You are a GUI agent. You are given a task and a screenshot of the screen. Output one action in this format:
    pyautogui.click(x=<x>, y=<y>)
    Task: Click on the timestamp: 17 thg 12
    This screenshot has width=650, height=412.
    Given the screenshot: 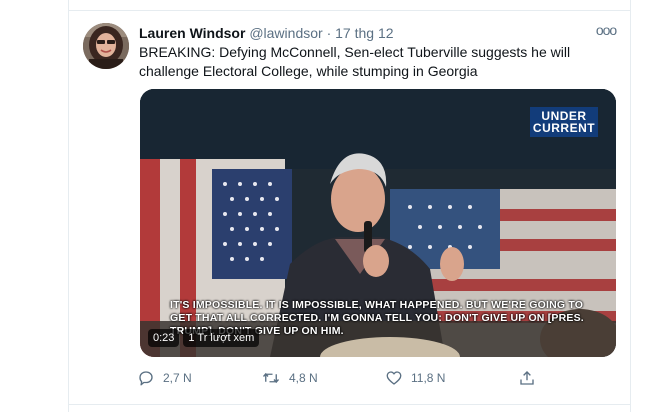 What is the action you would take?
    pyautogui.click(x=364, y=33)
    